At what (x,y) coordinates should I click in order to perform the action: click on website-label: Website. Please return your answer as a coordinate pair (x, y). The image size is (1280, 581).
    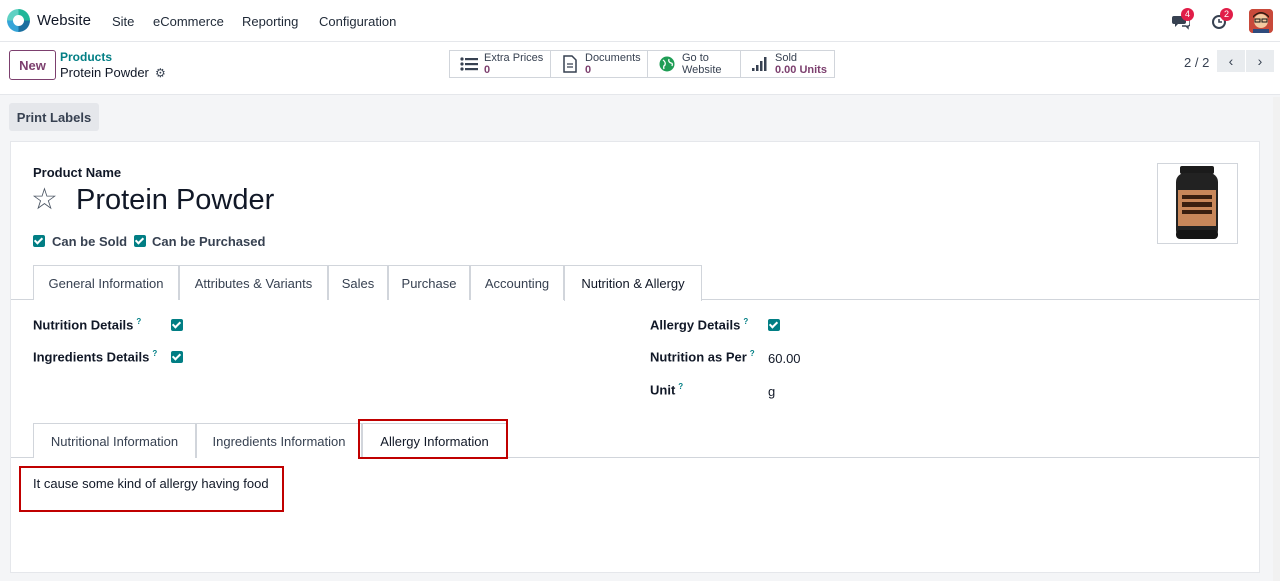
    Looking at the image, I should click on (702, 70).